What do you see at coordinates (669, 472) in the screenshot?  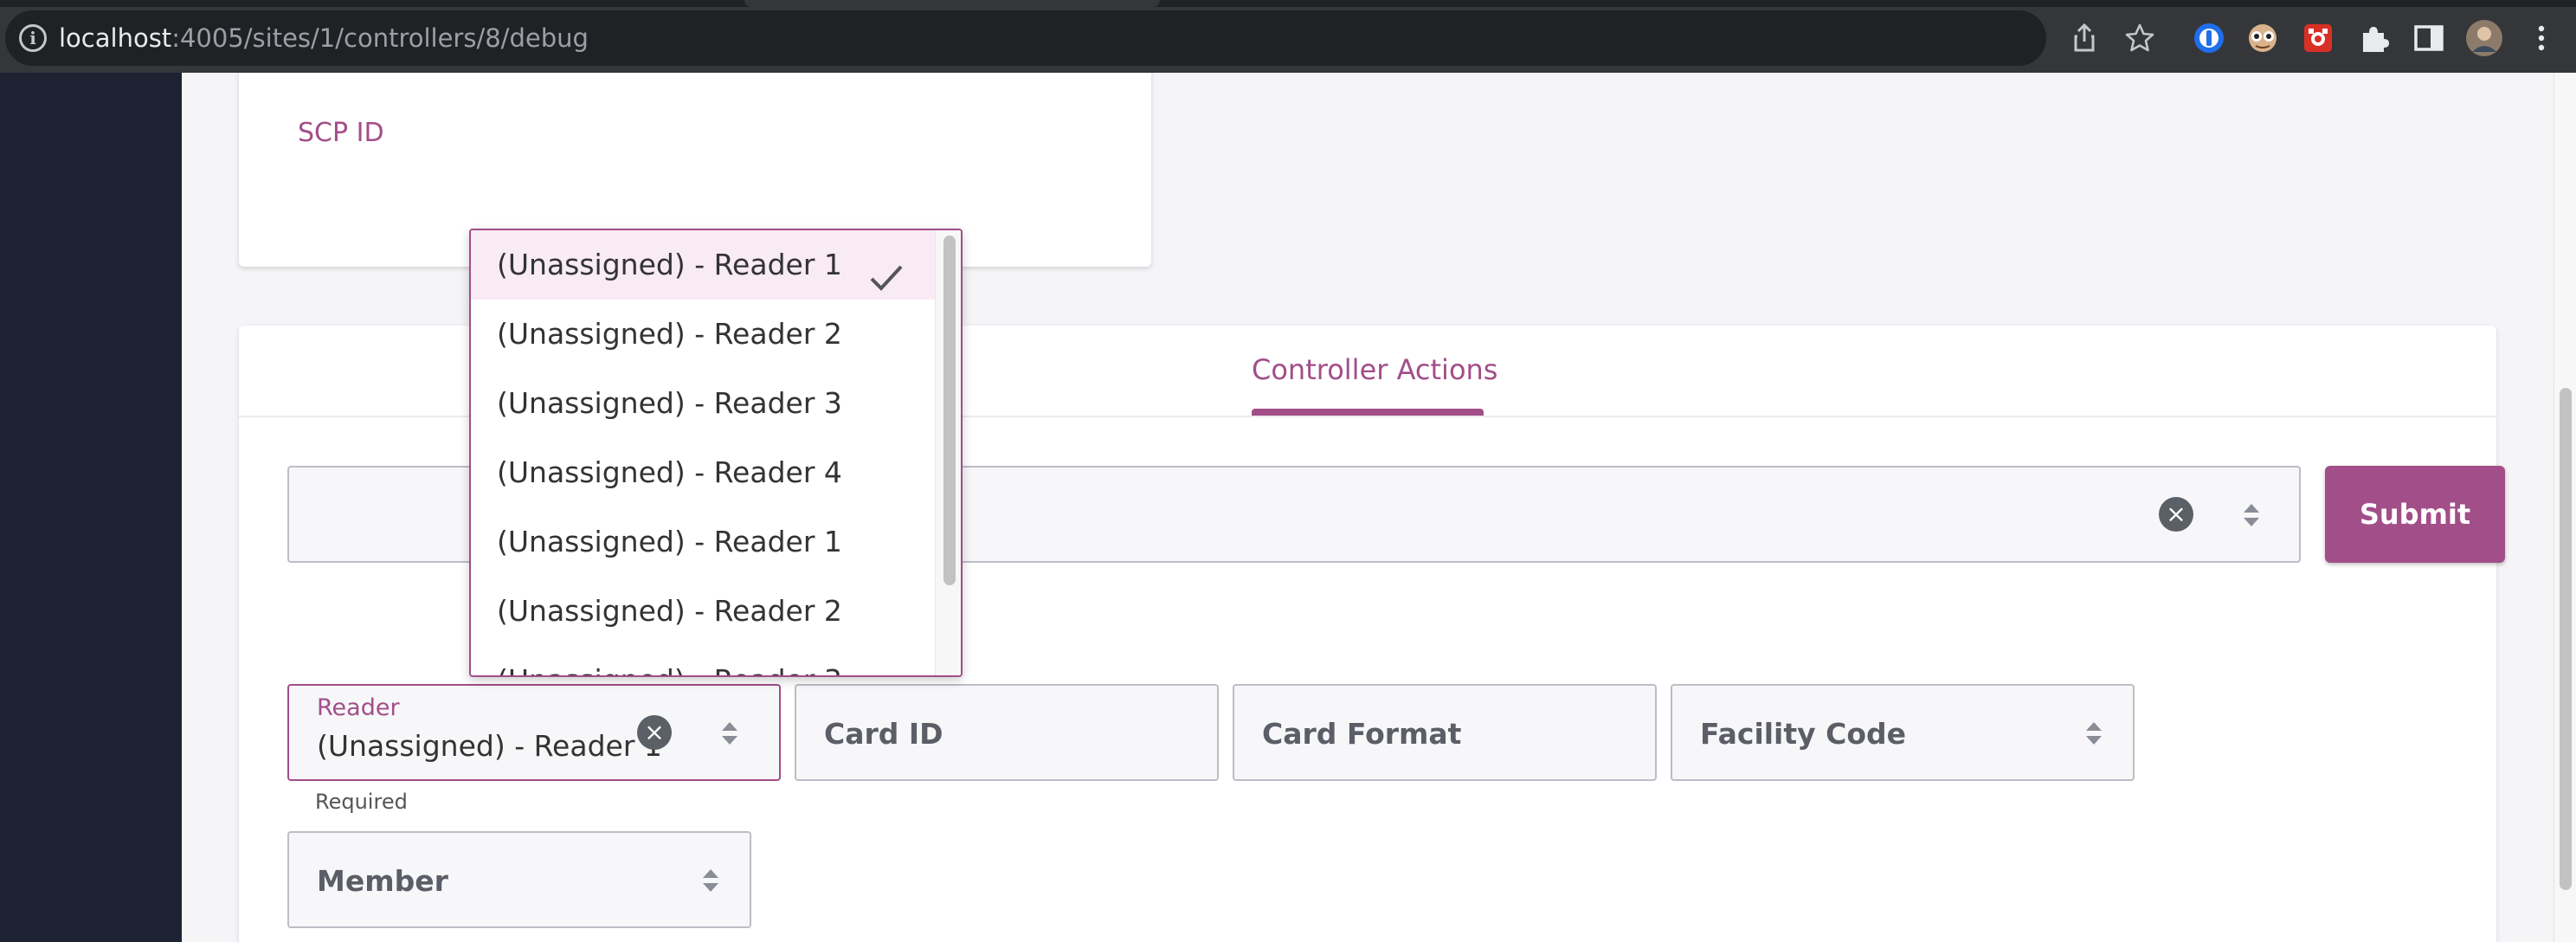 I see `dropdown-option-label: (Unassigned) - Reader 4` at bounding box center [669, 472].